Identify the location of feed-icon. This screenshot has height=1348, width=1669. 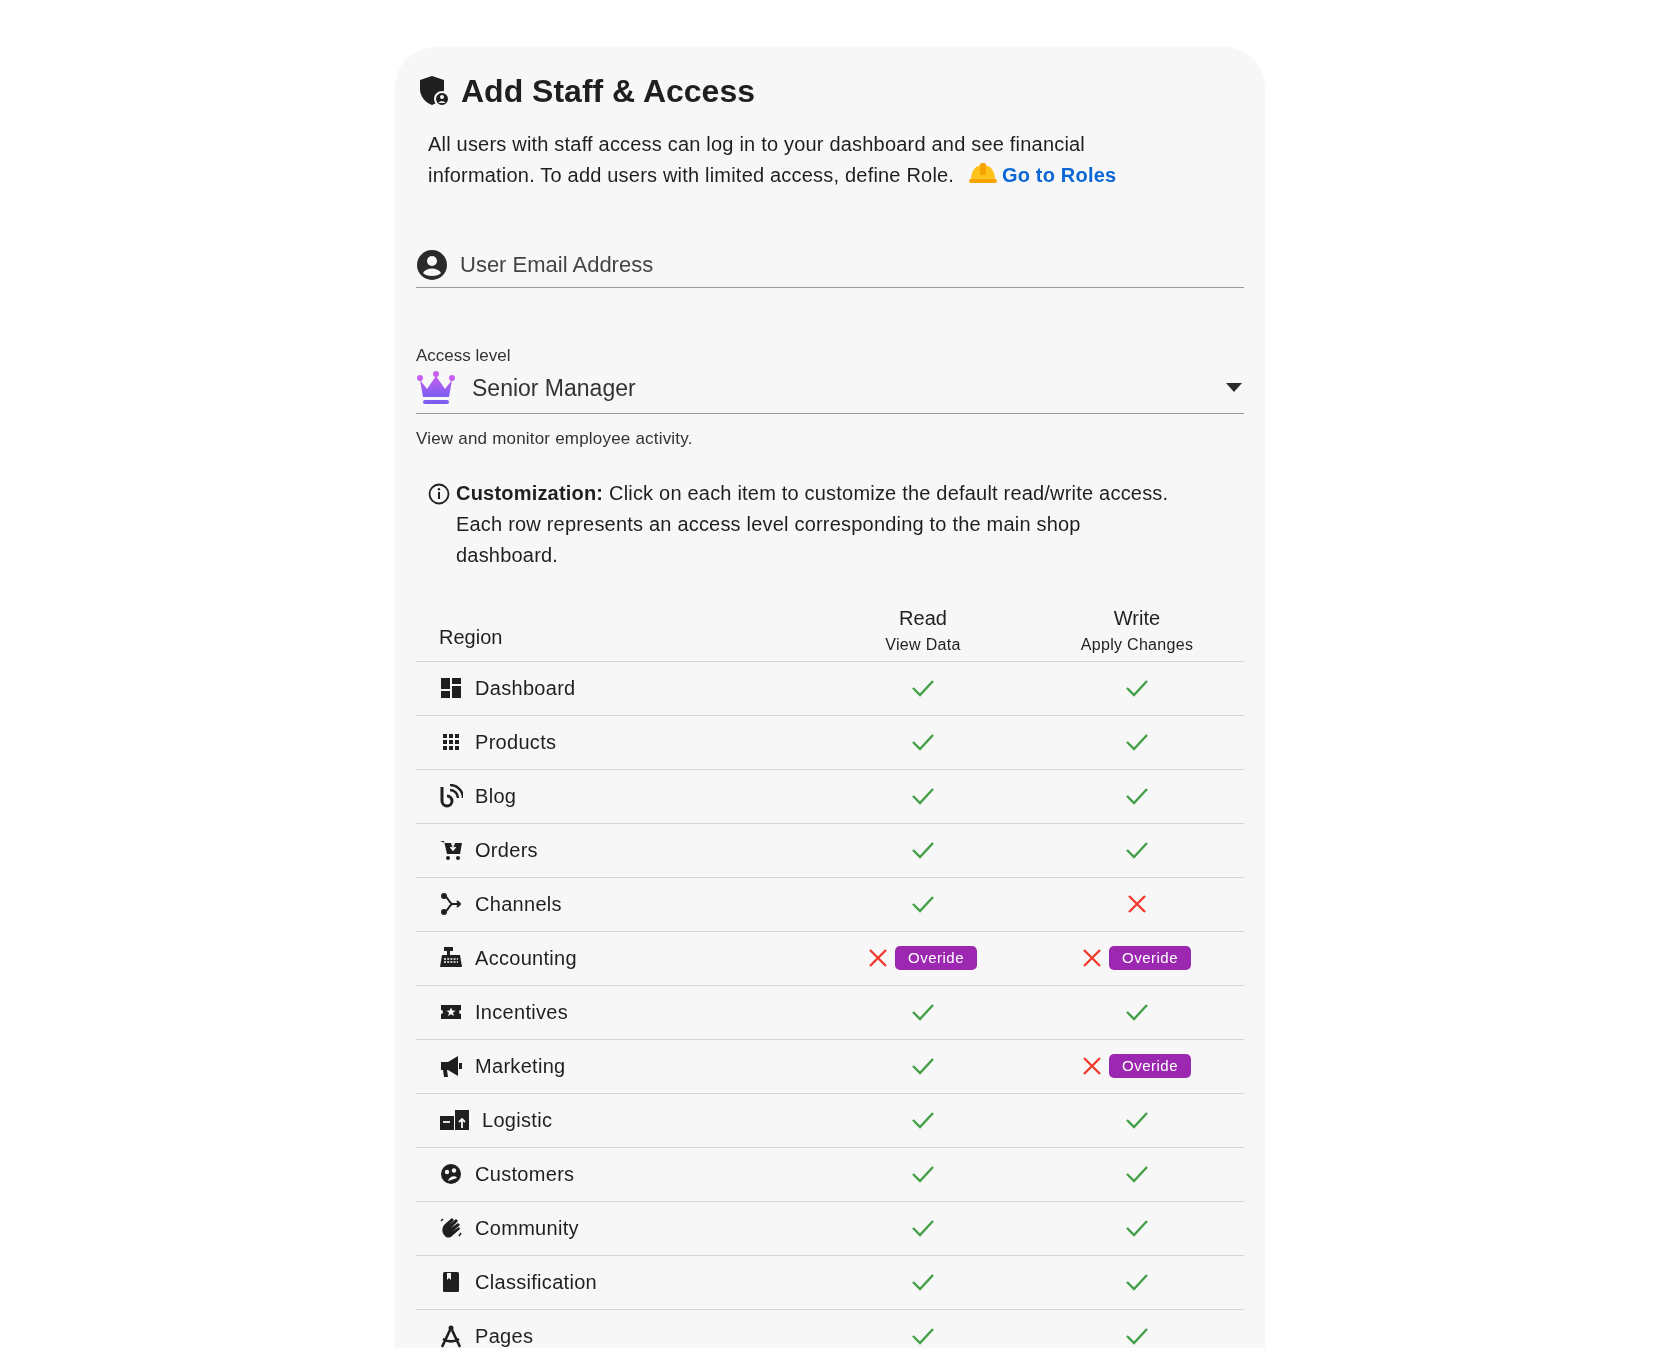
(451, 796).